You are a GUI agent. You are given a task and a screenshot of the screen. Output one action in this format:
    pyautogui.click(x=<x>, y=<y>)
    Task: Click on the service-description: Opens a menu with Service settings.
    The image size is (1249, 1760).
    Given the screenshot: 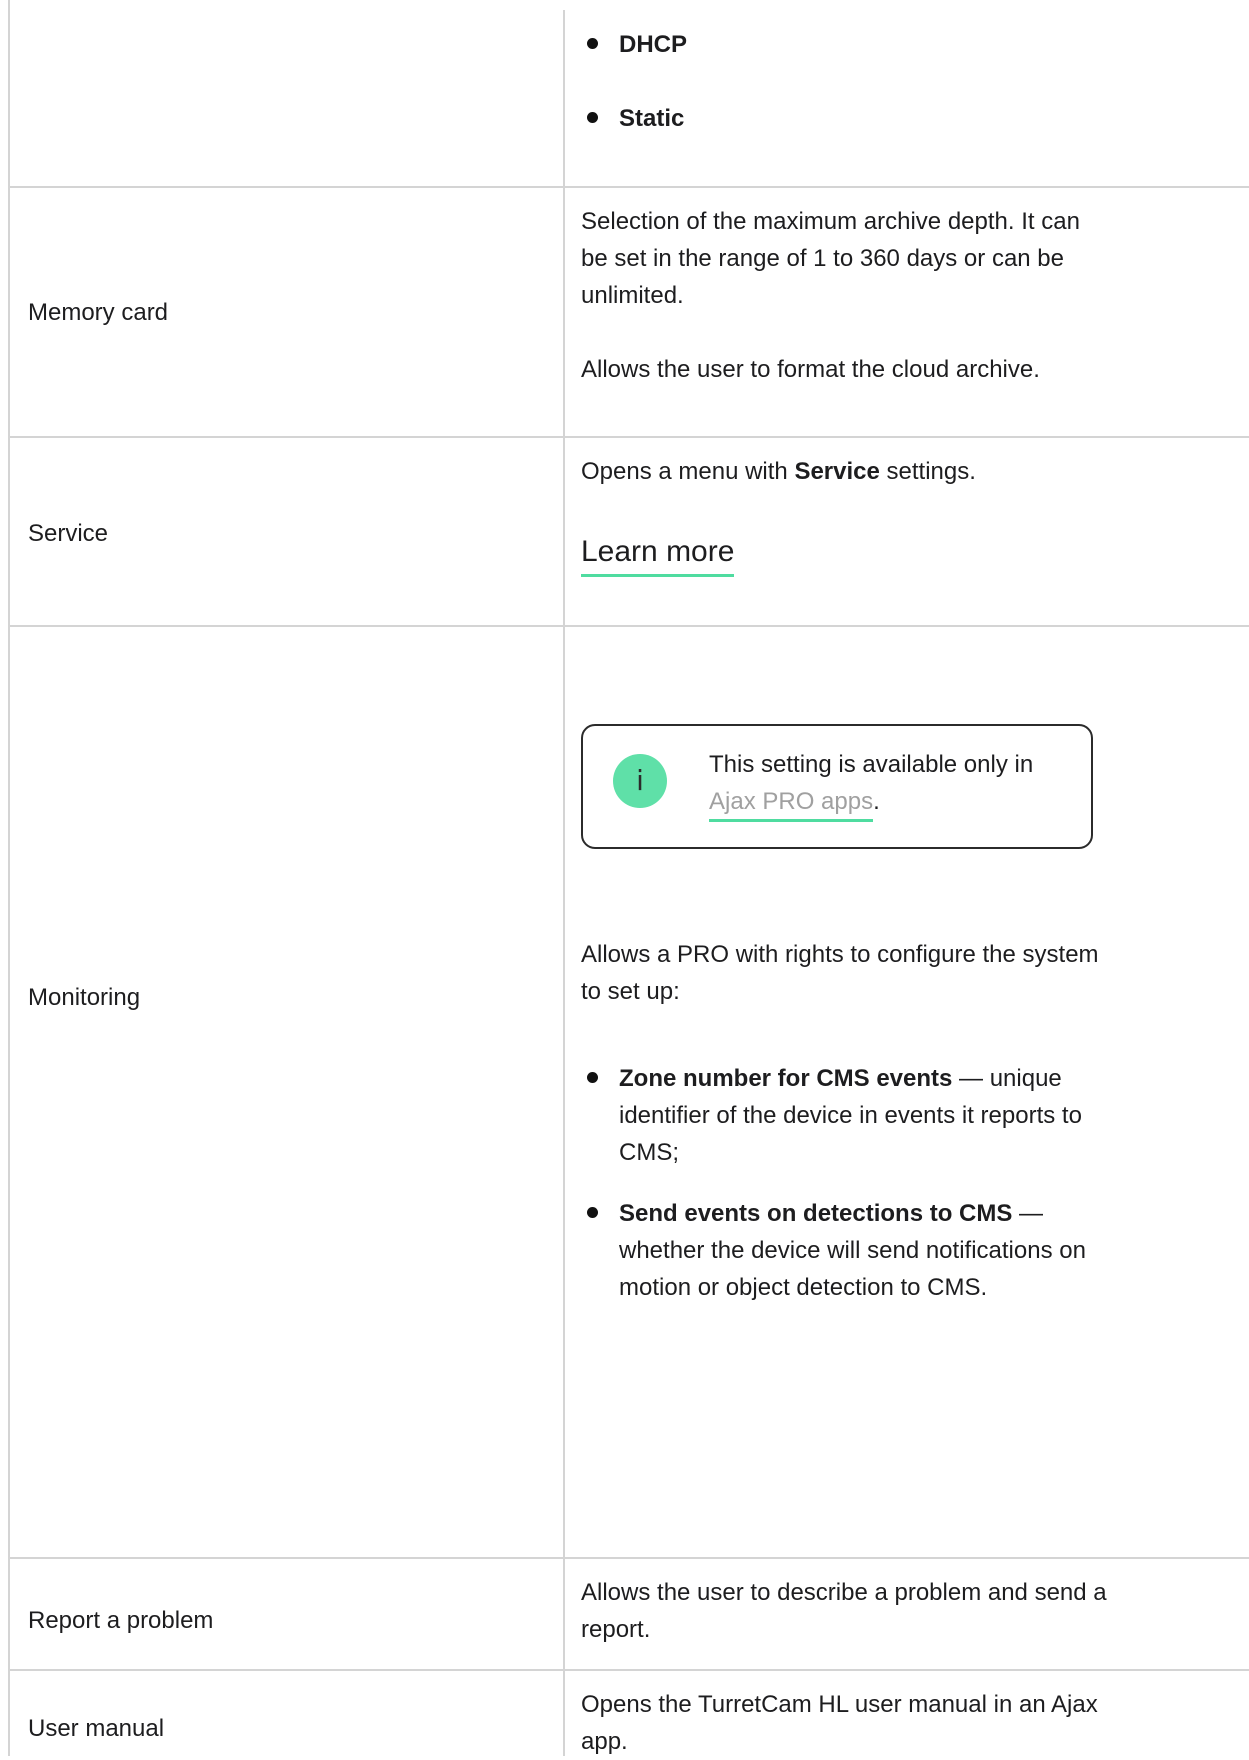 What is the action you would take?
    pyautogui.click(x=846, y=471)
    